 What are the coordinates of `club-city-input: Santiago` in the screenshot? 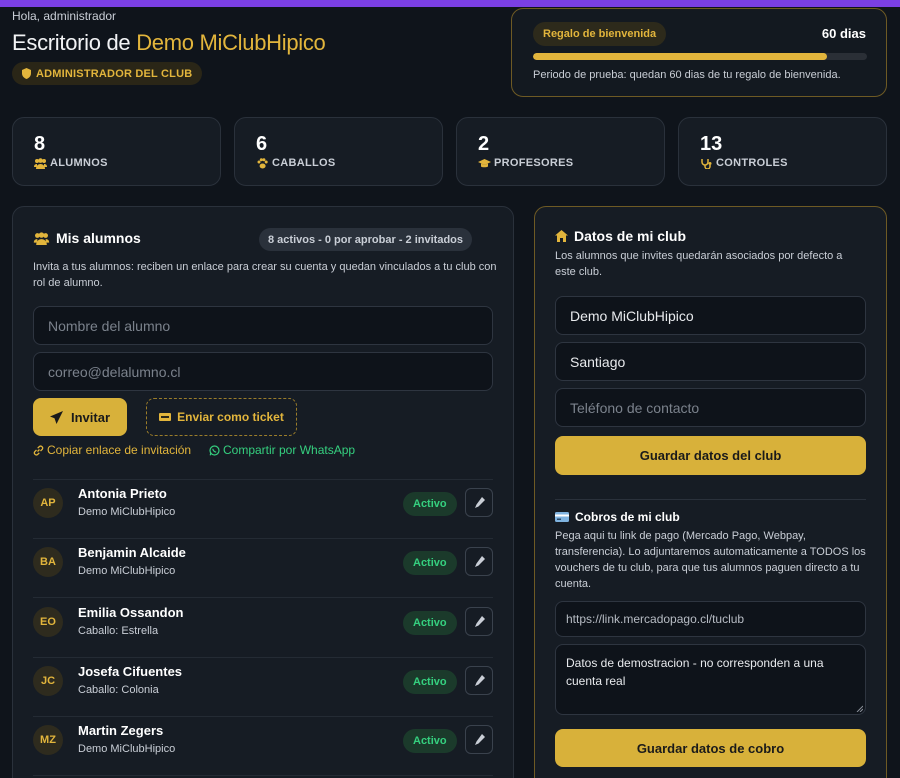 It's located at (710, 361).